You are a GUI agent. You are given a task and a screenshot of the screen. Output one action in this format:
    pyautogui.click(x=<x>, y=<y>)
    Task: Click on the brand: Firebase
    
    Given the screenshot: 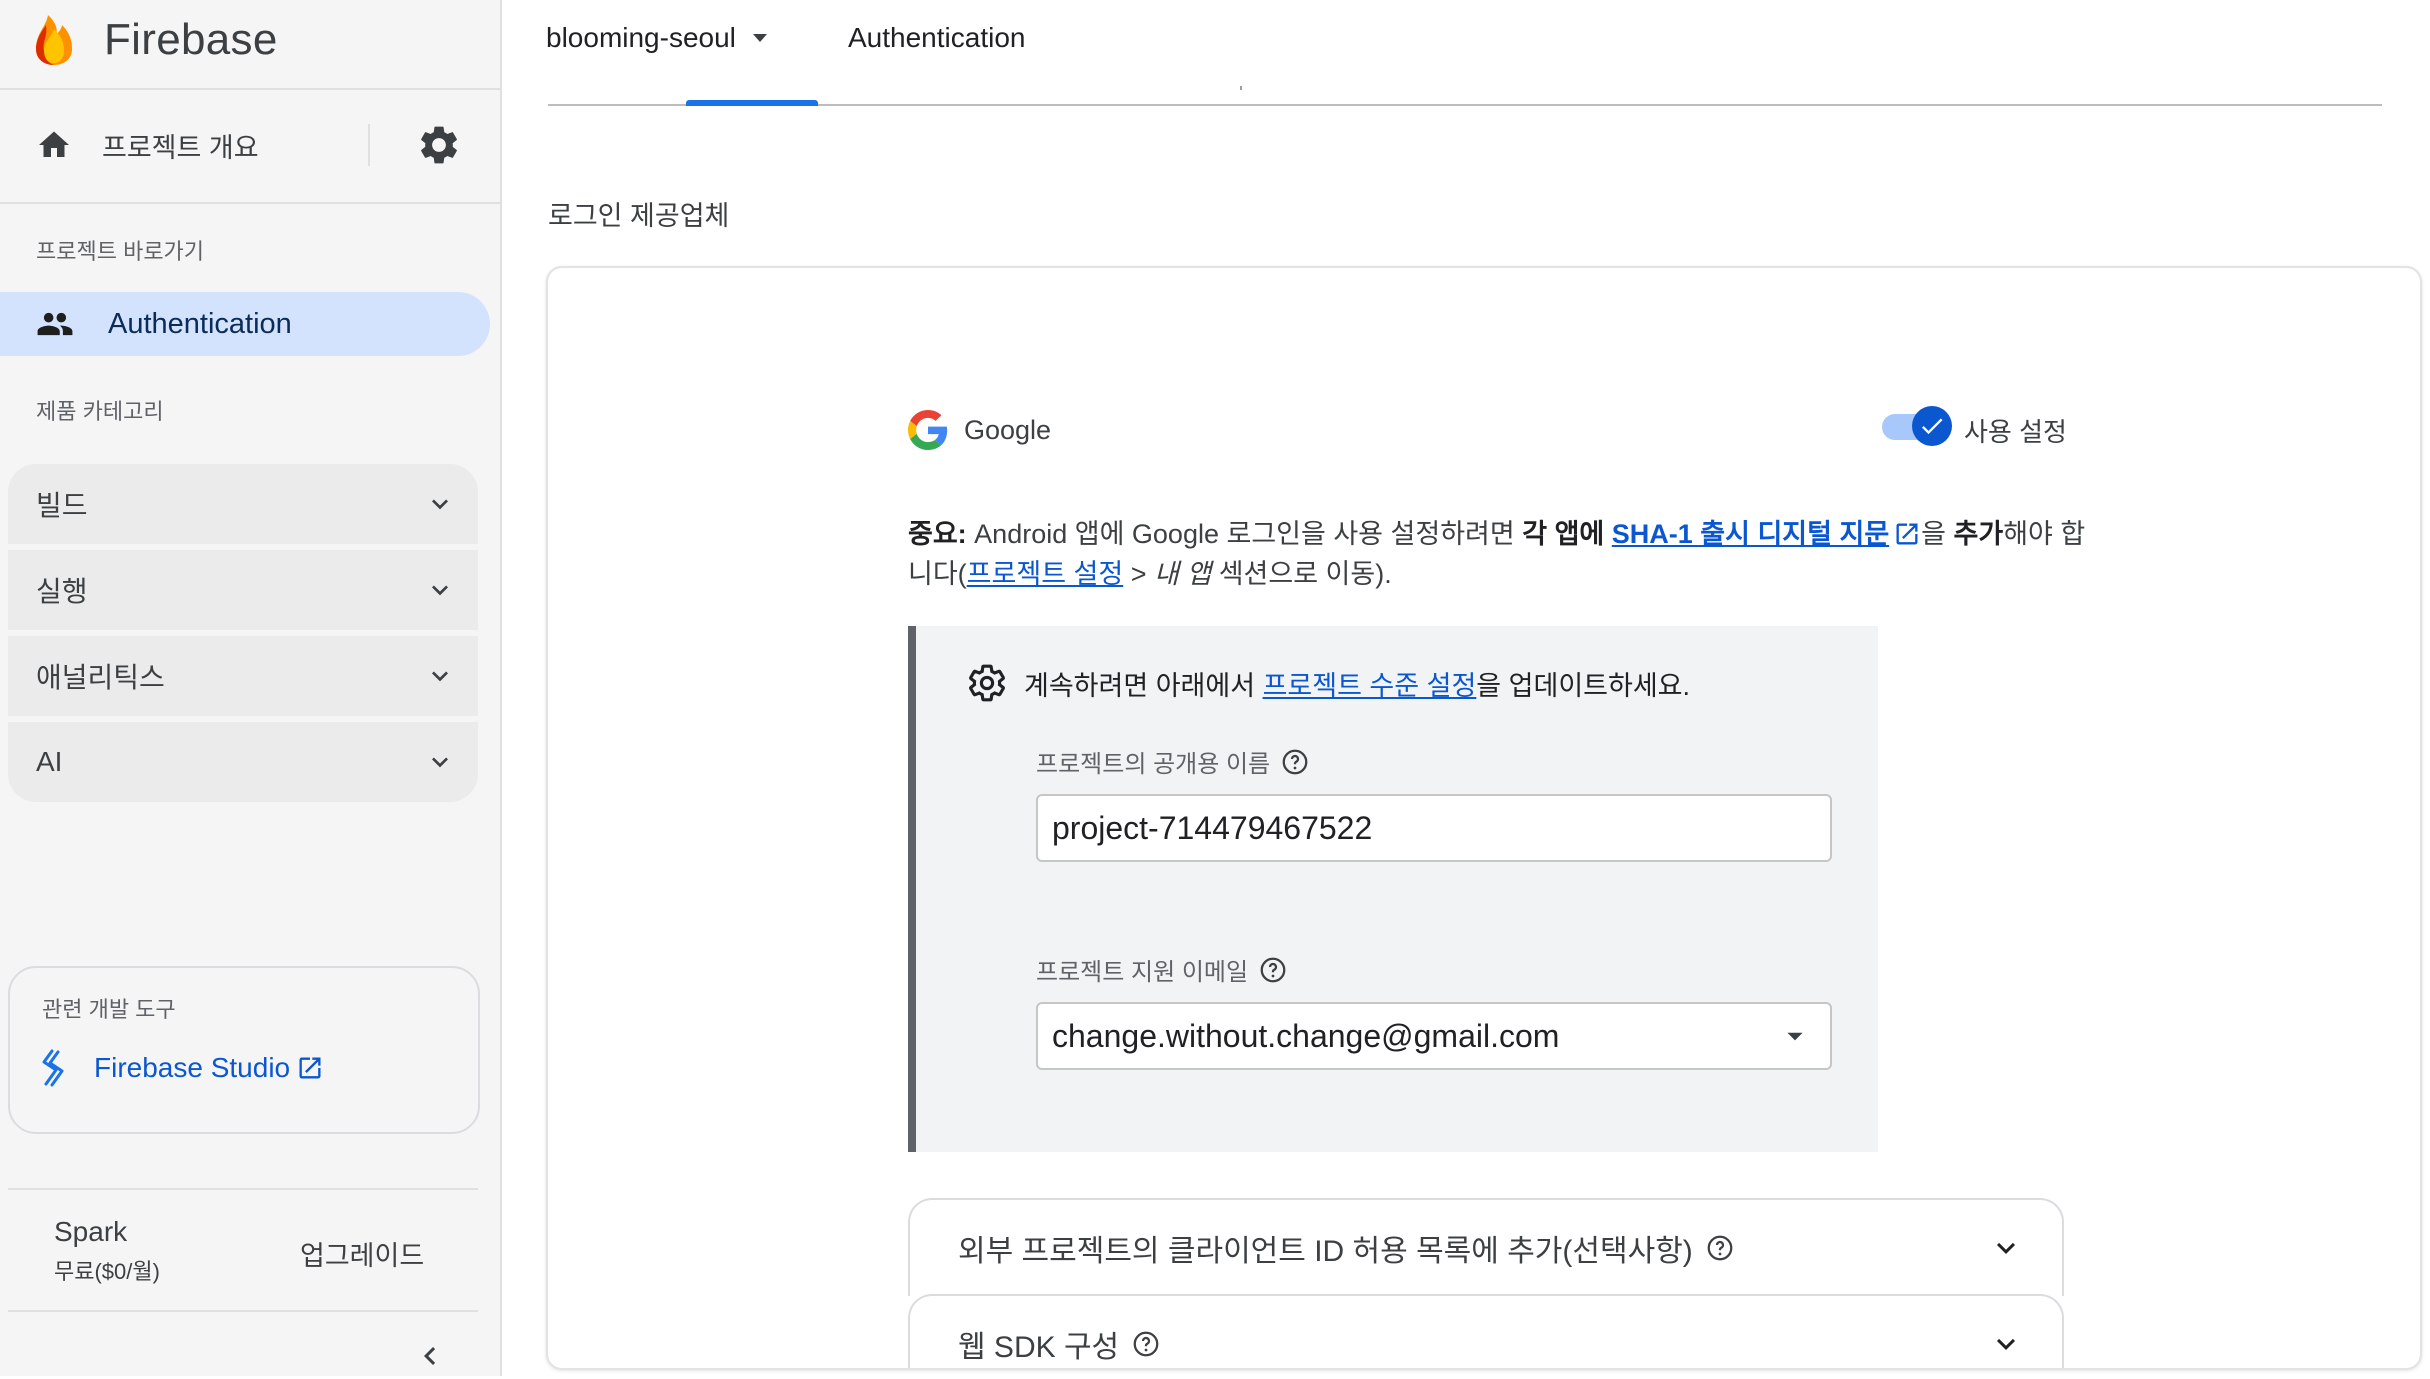 What is the action you would take?
    pyautogui.click(x=155, y=40)
    